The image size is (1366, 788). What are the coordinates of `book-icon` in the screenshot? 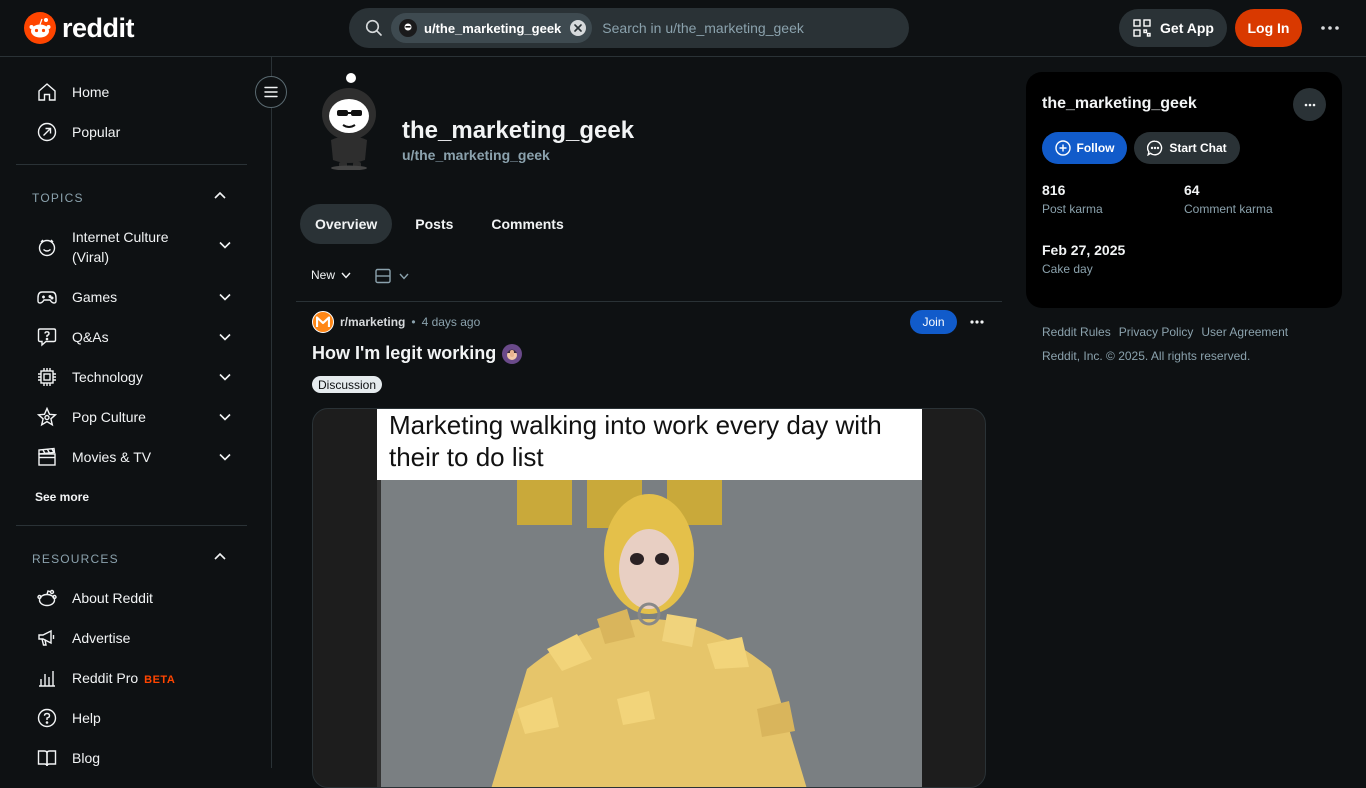 It's located at (47, 757).